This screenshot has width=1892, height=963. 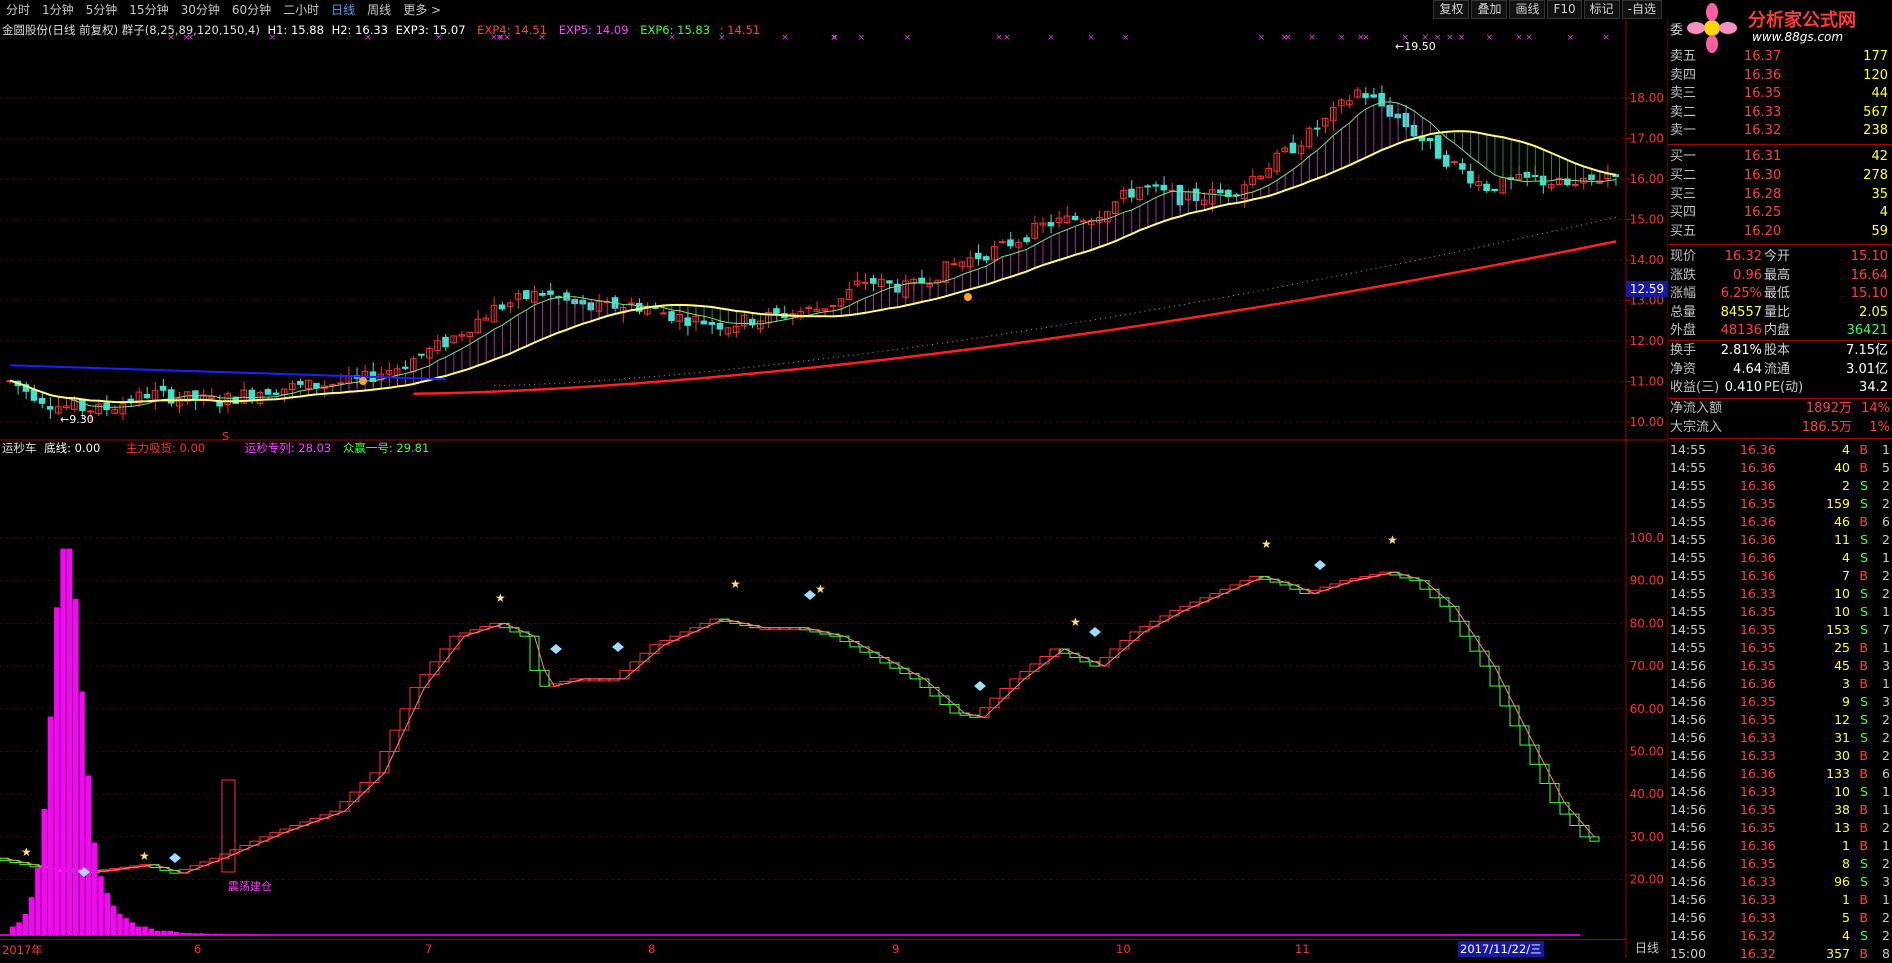 What do you see at coordinates (1780, 157) in the screenshot?
I see `buy-row: 买一 16.31 42` at bounding box center [1780, 157].